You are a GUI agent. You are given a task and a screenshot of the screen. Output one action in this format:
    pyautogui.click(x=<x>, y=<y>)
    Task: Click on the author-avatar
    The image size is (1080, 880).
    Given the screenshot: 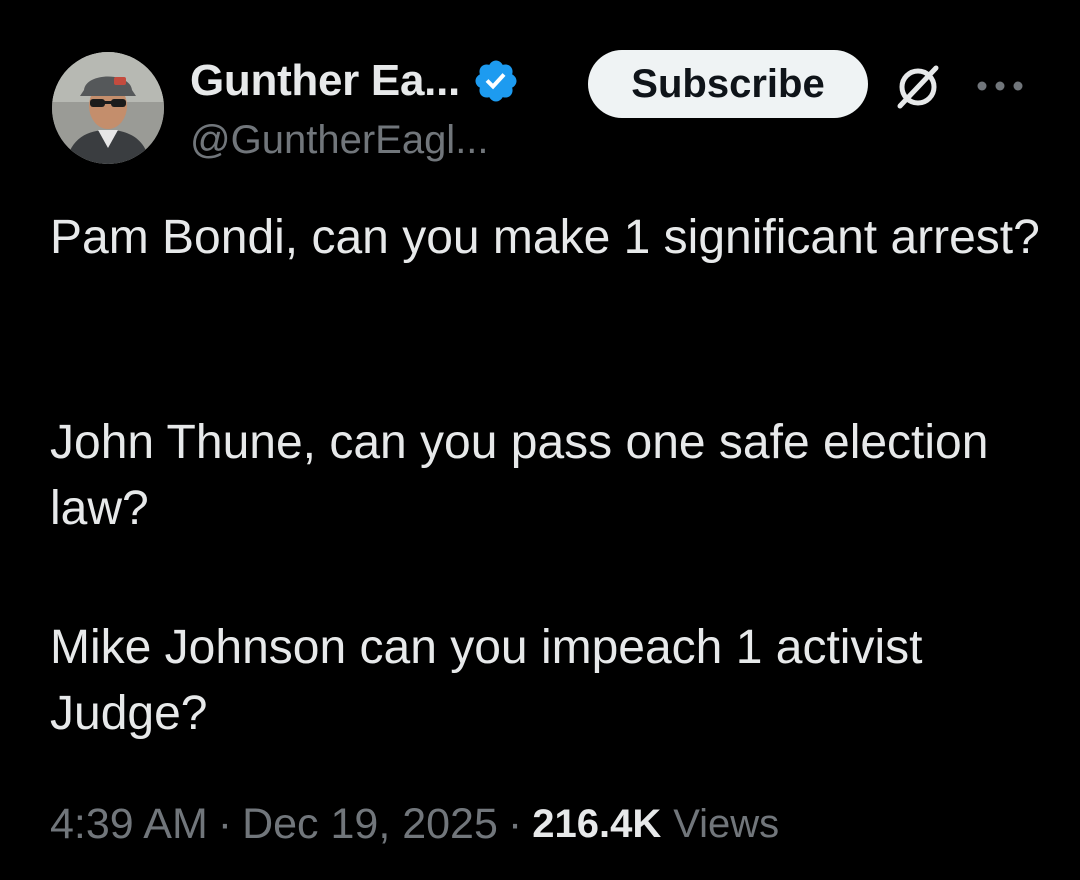 What is the action you would take?
    pyautogui.click(x=108, y=108)
    